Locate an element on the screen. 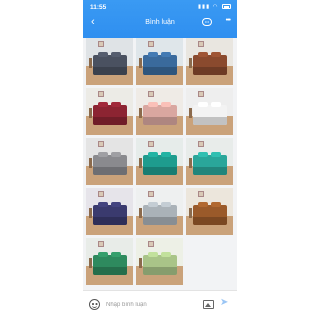  status-icons: ▮▮▮ ◠ is located at coordinates (214, 7).